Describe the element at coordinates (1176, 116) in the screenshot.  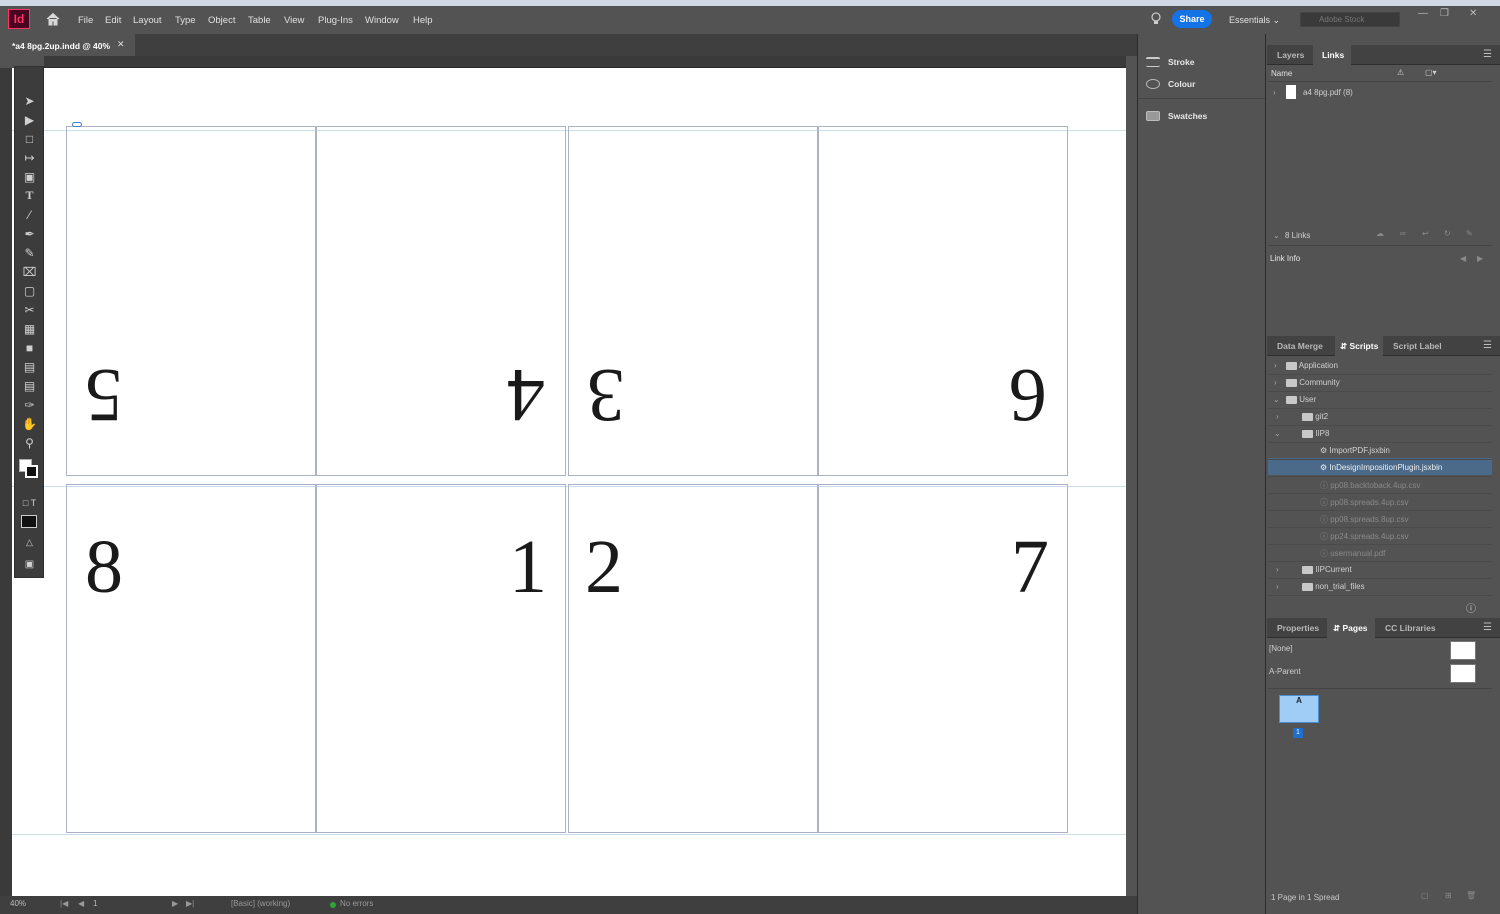
I see `swatches-panel-button: Swatches` at that location.